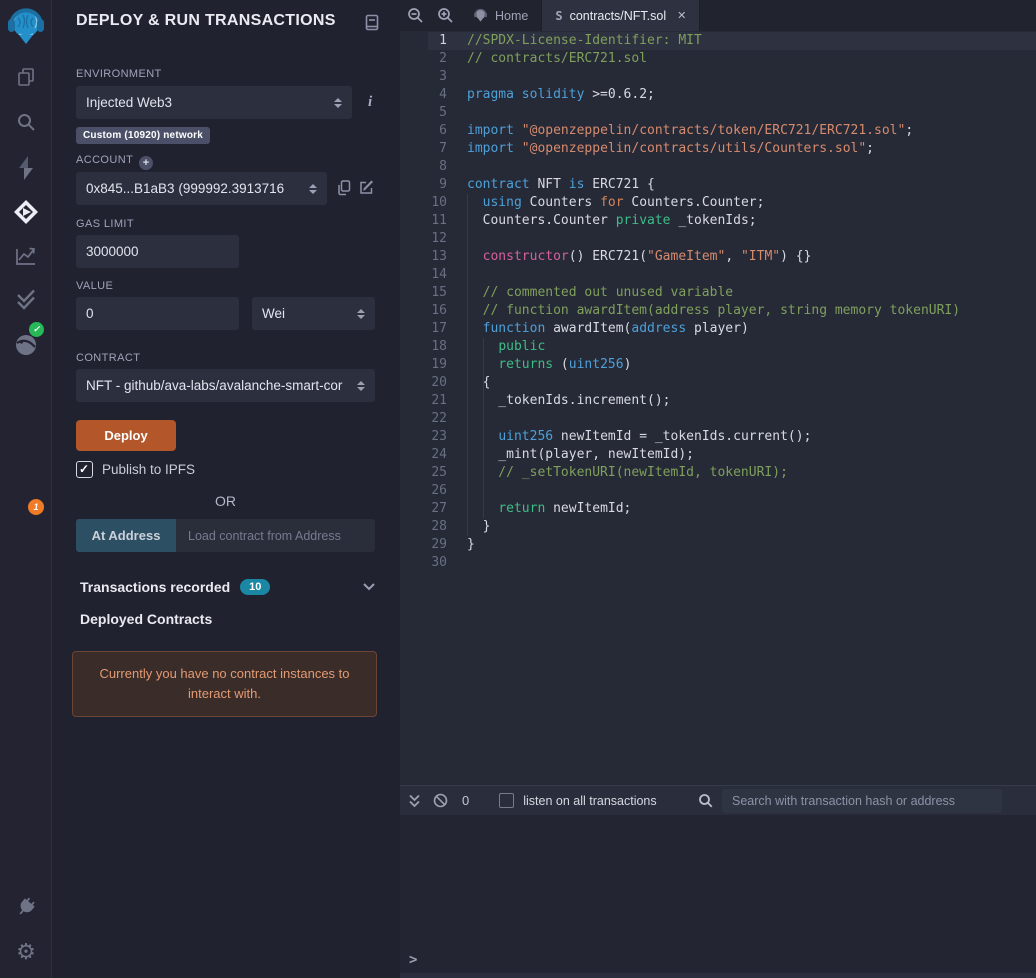  Describe the element at coordinates (372, 25) in the screenshot. I see `documentation-icon` at that location.